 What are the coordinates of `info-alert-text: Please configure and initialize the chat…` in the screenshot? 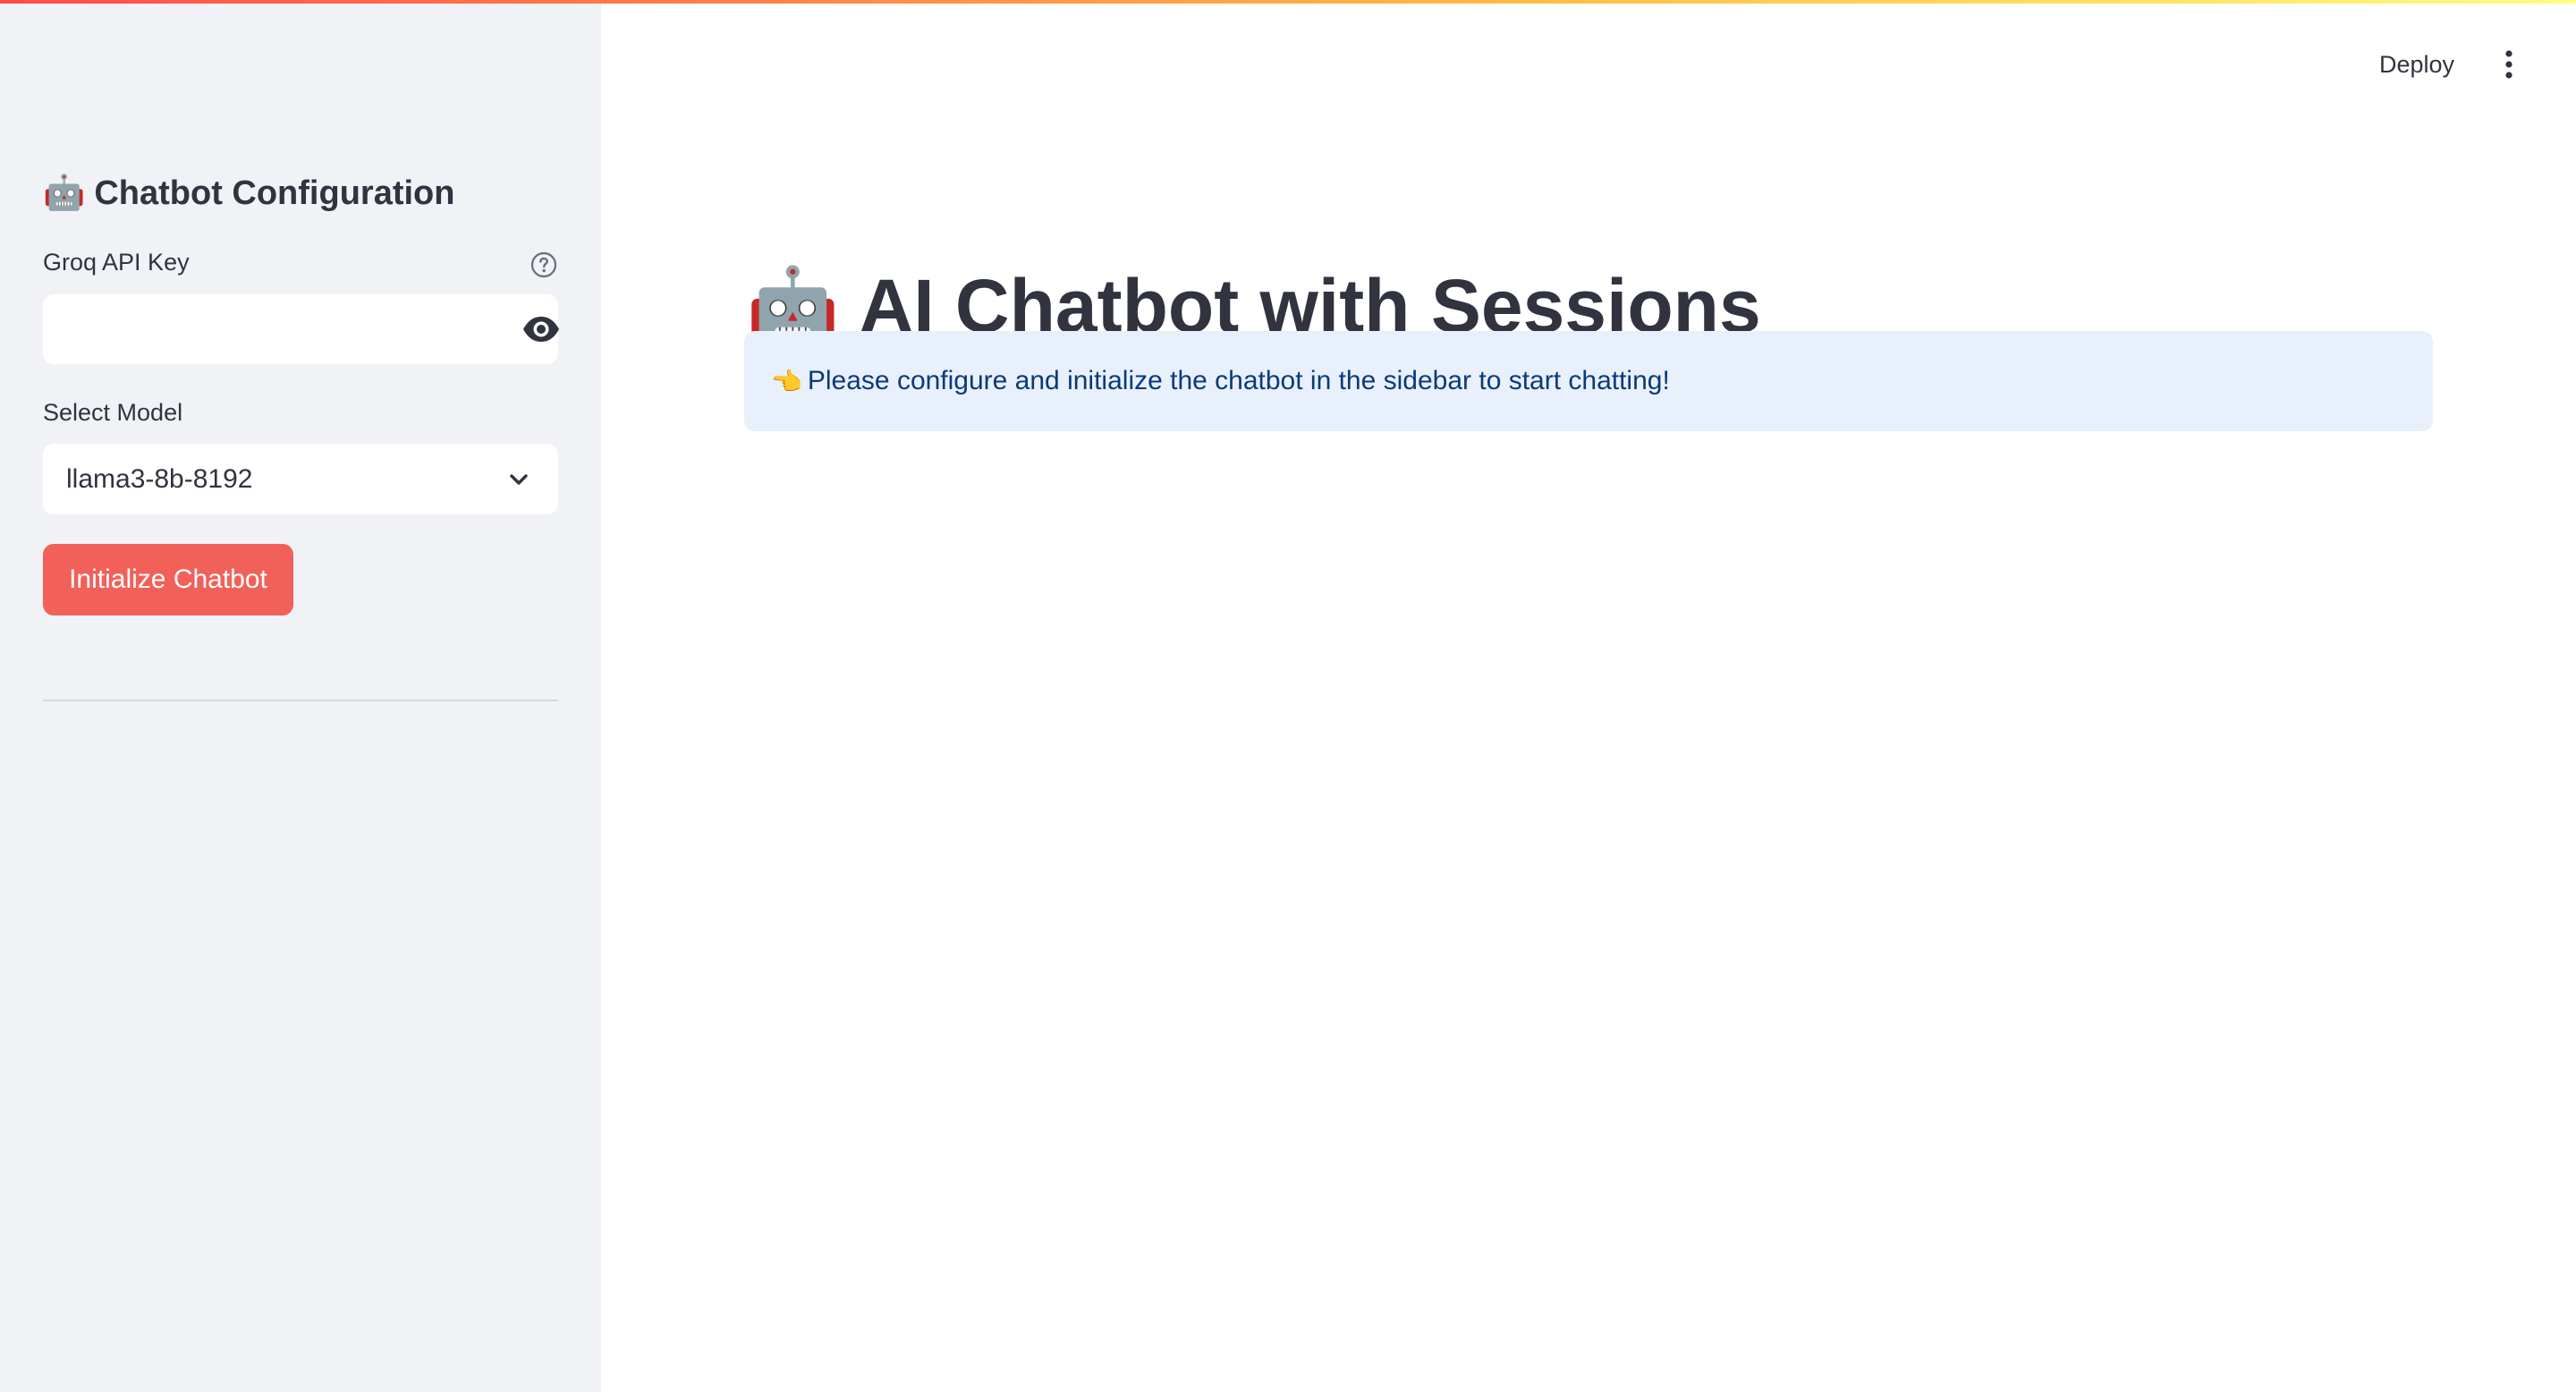 It's located at (1238, 380).